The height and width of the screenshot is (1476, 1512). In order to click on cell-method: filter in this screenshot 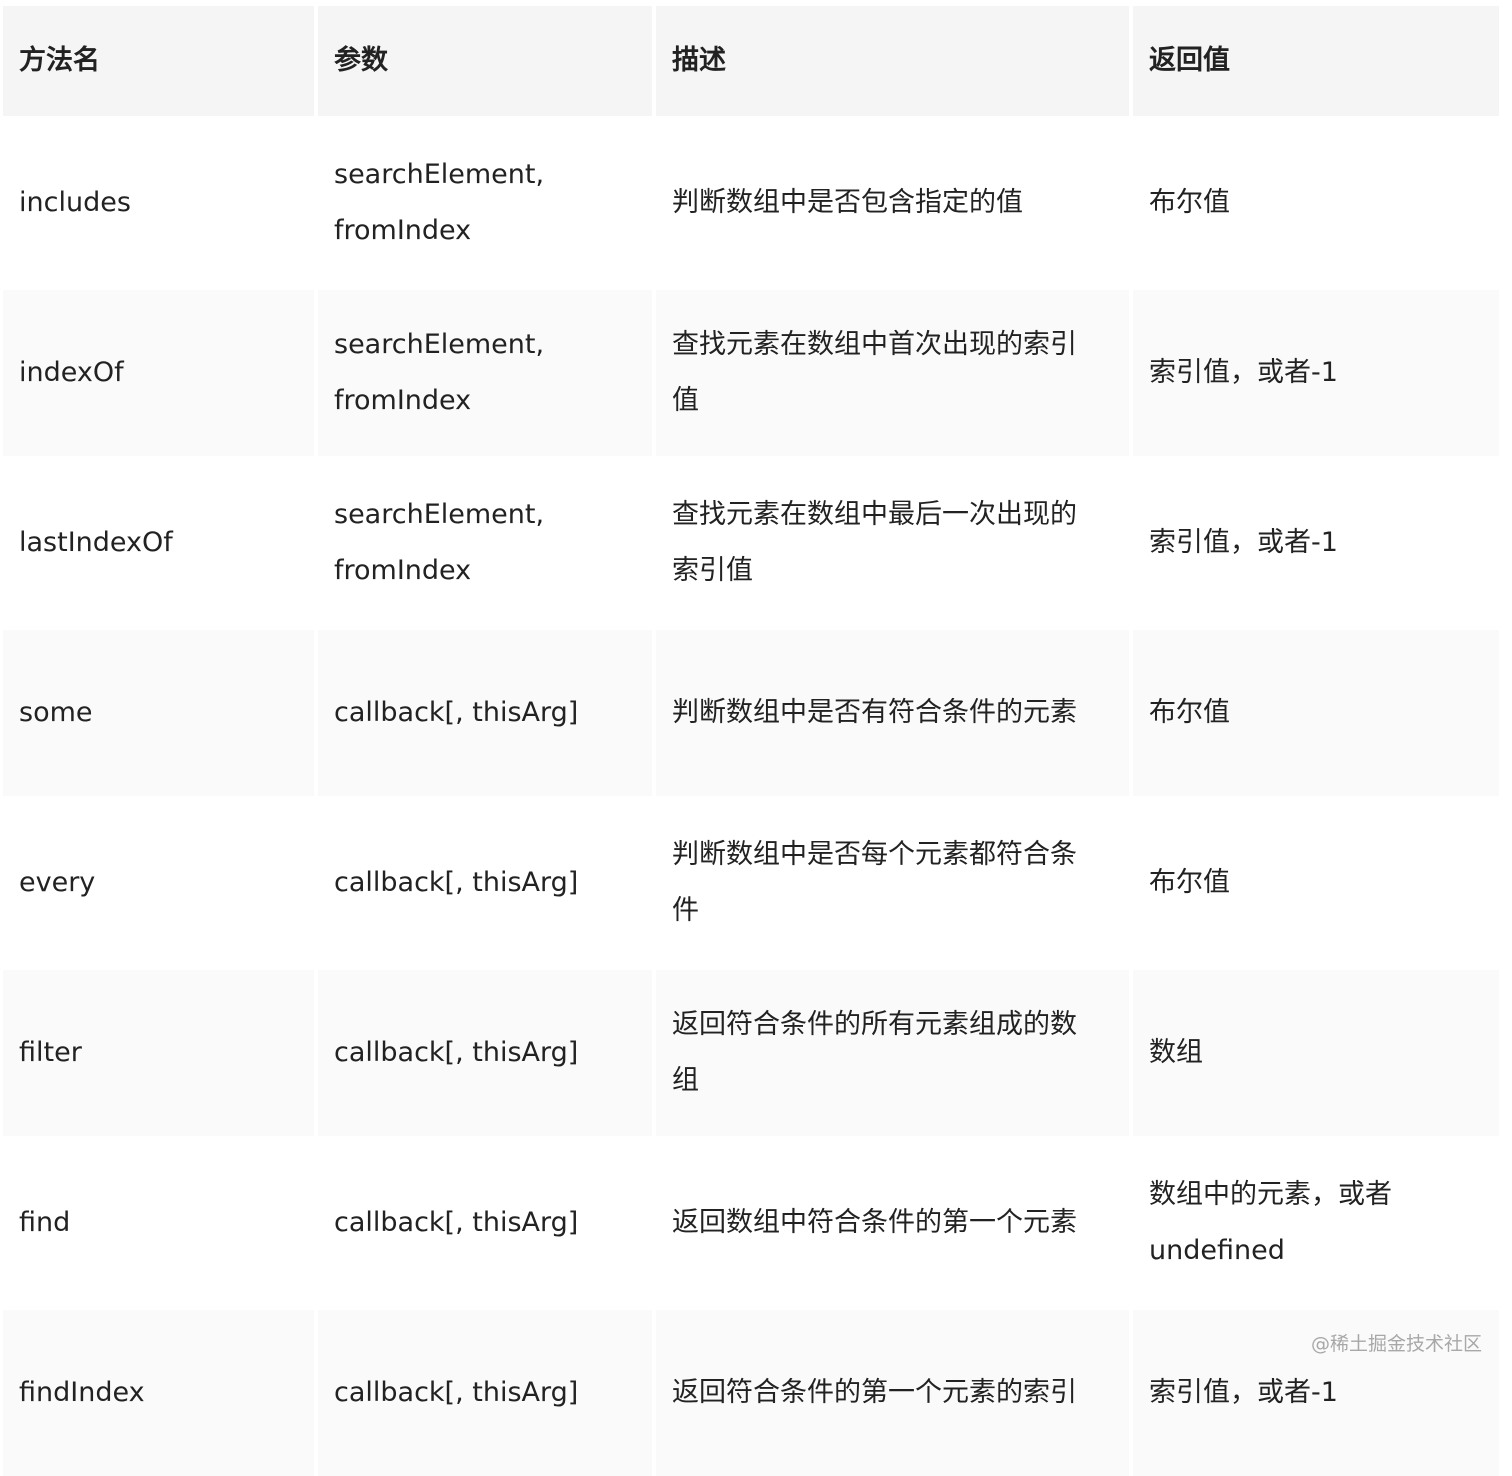, I will do `click(158, 1053)`.